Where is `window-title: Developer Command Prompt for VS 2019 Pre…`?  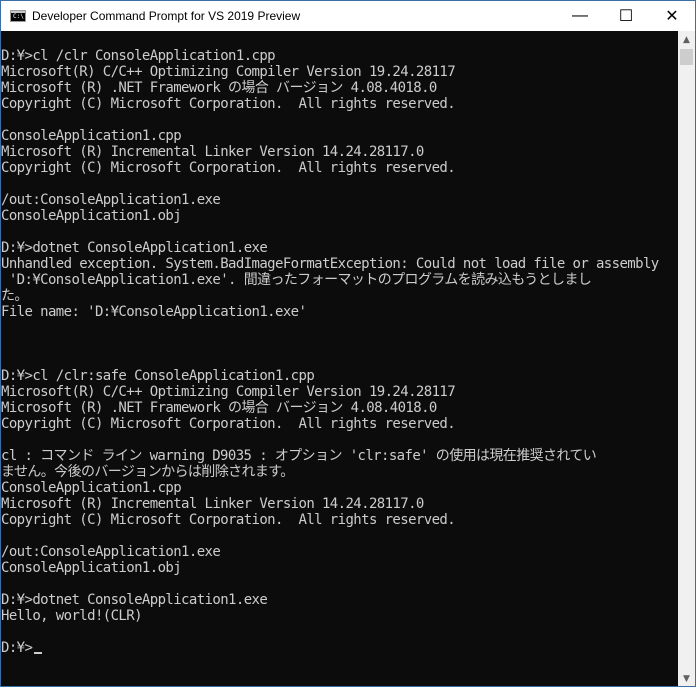
window-title: Developer Command Prompt for VS 2019 Pre… is located at coordinates (166, 16).